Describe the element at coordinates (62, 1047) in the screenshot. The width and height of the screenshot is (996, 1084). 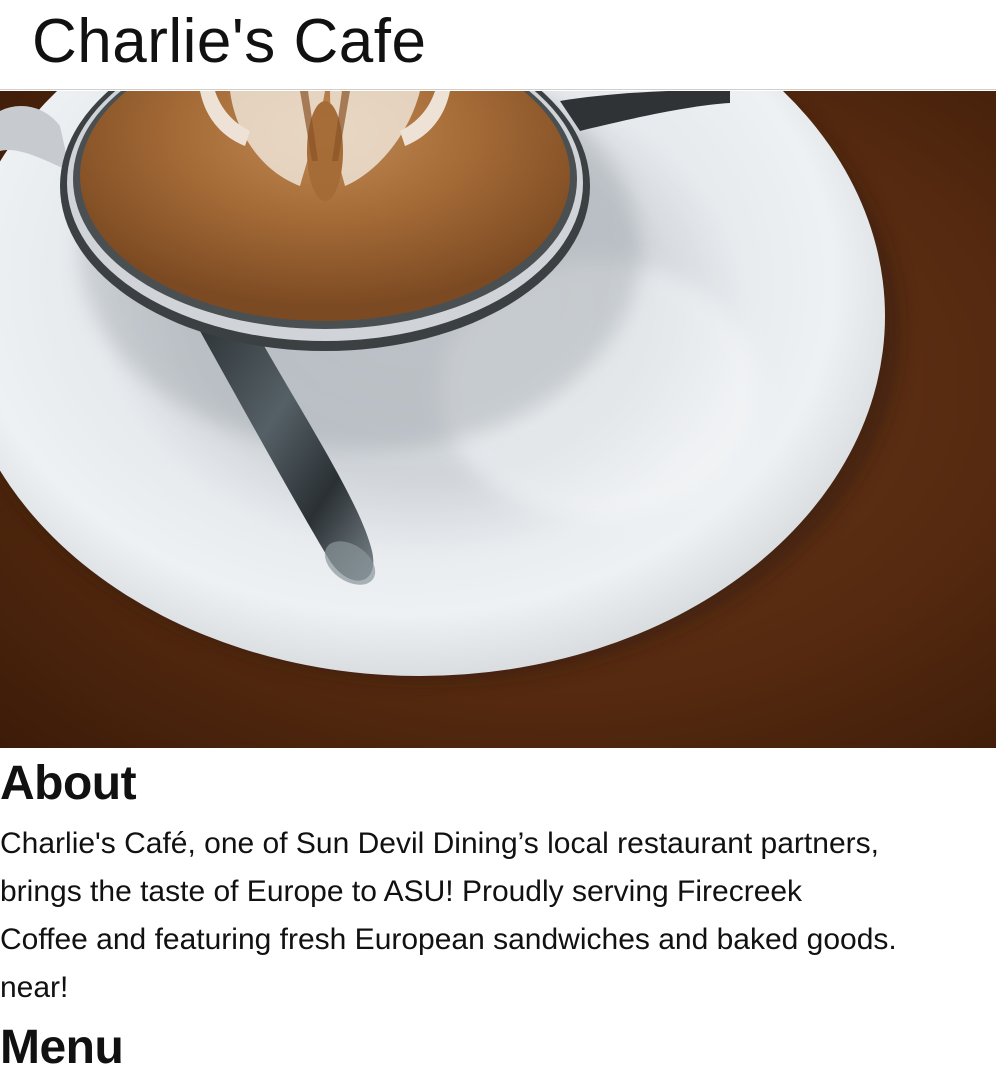
I see `menu-heading: Menu` at that location.